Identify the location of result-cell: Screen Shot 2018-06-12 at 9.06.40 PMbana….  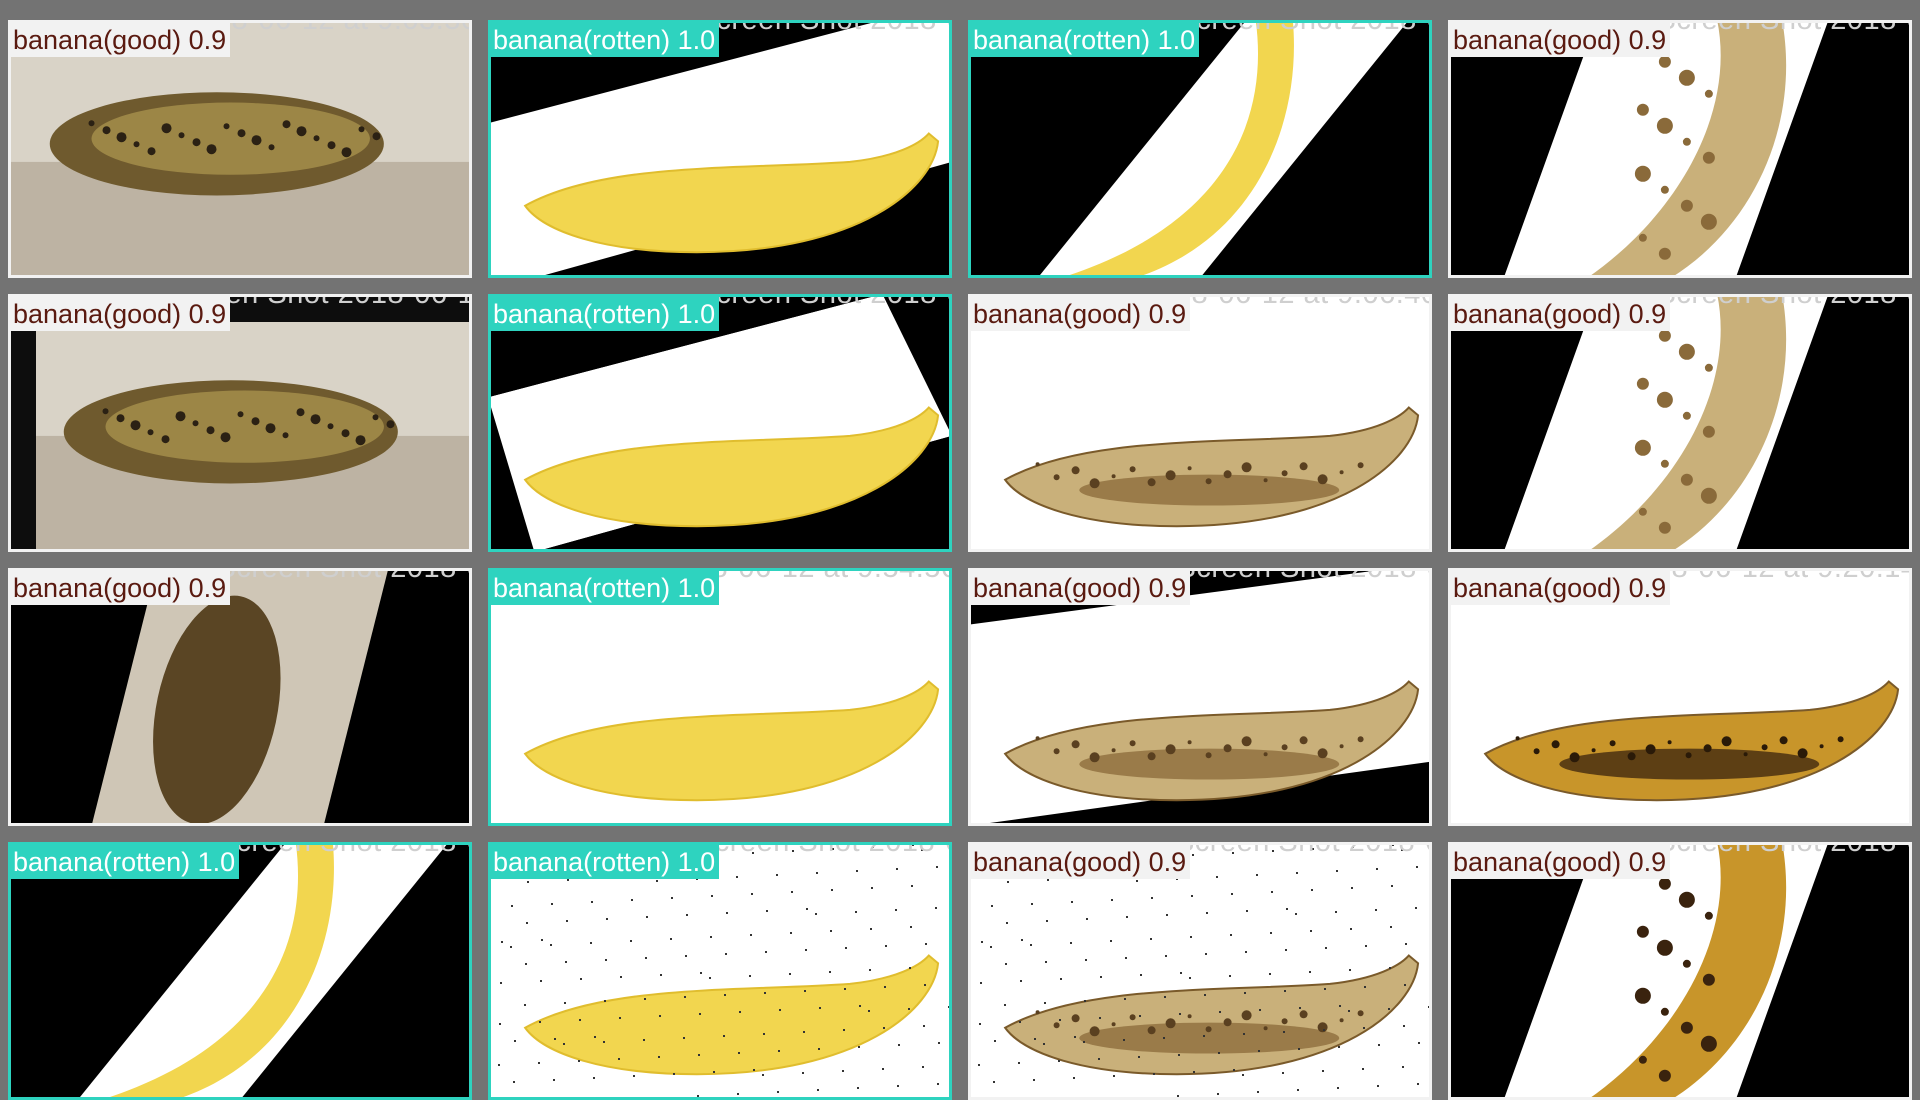
(1200, 423).